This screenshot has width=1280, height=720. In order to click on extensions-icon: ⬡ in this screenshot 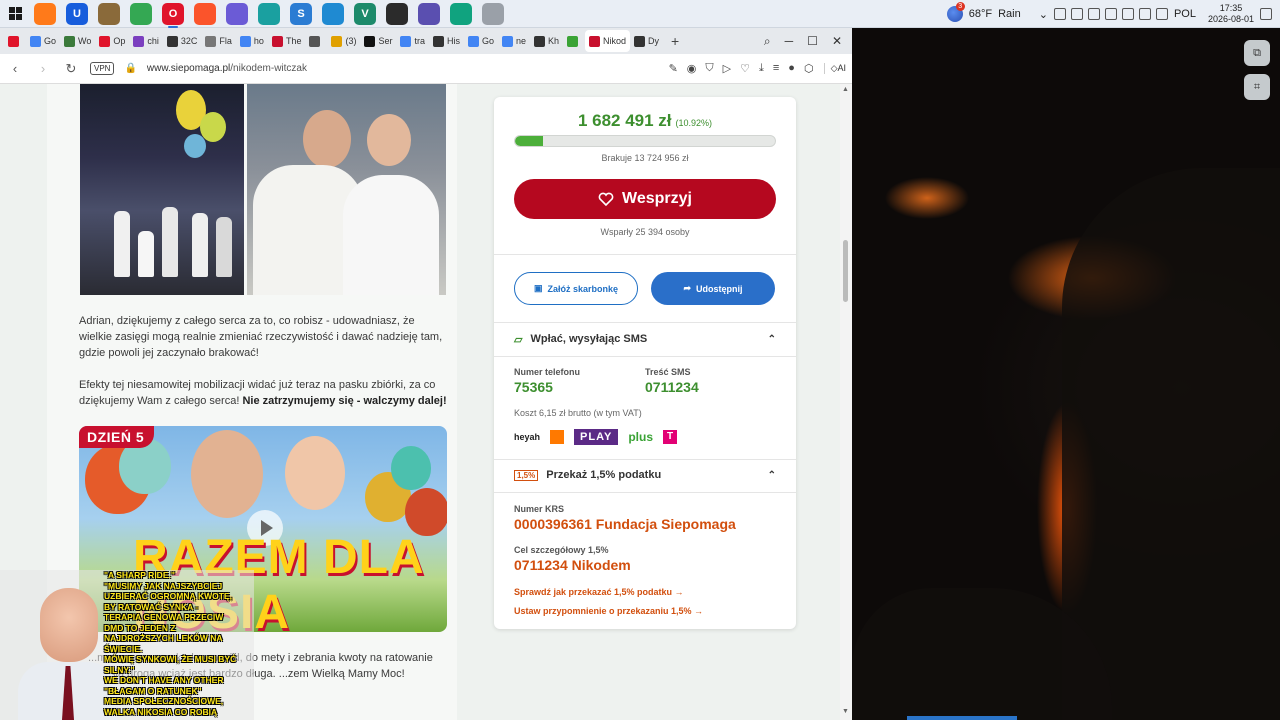, I will do `click(809, 68)`.